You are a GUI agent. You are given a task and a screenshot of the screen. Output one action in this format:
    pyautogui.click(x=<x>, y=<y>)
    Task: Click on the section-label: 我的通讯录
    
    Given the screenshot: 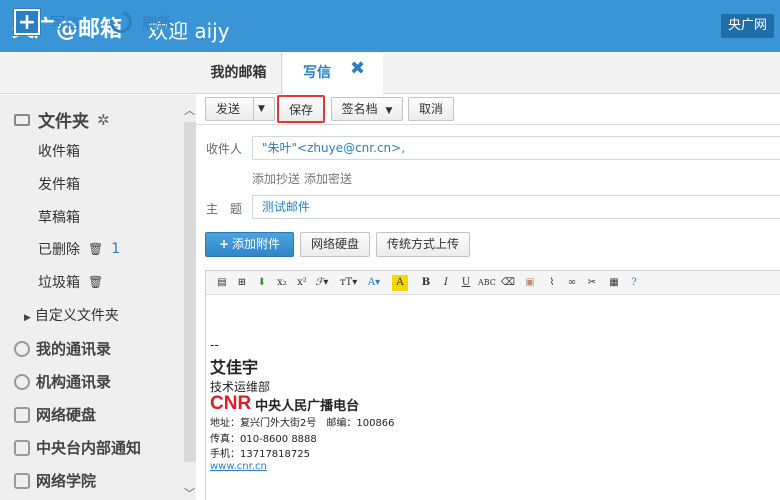 What is the action you would take?
    pyautogui.click(x=74, y=349)
    